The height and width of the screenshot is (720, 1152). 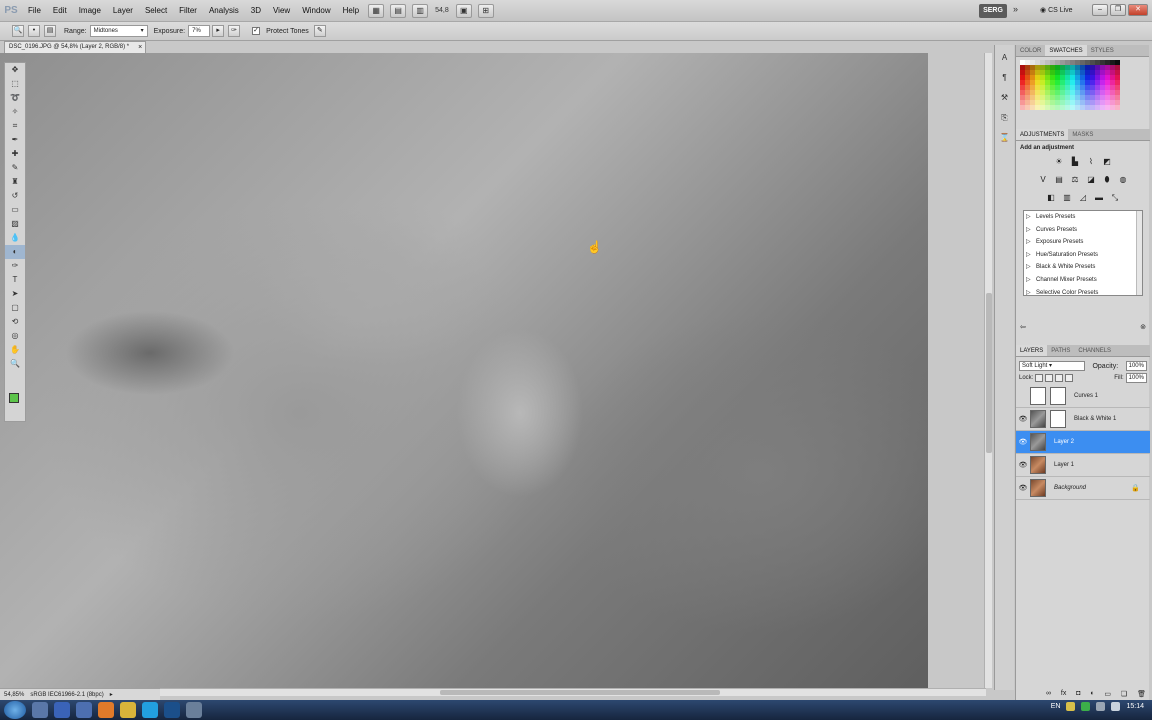 I want to click on airbrush-icon: ✑, so click(x=234, y=31).